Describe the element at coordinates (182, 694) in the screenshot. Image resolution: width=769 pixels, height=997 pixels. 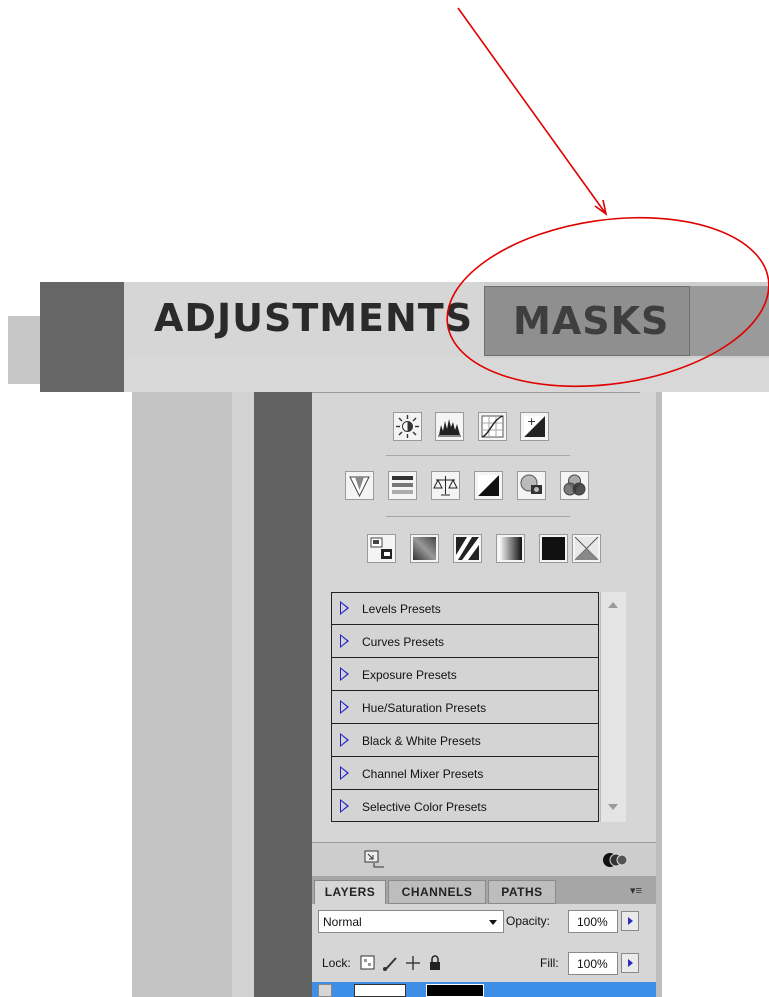
I see `left-column` at that location.